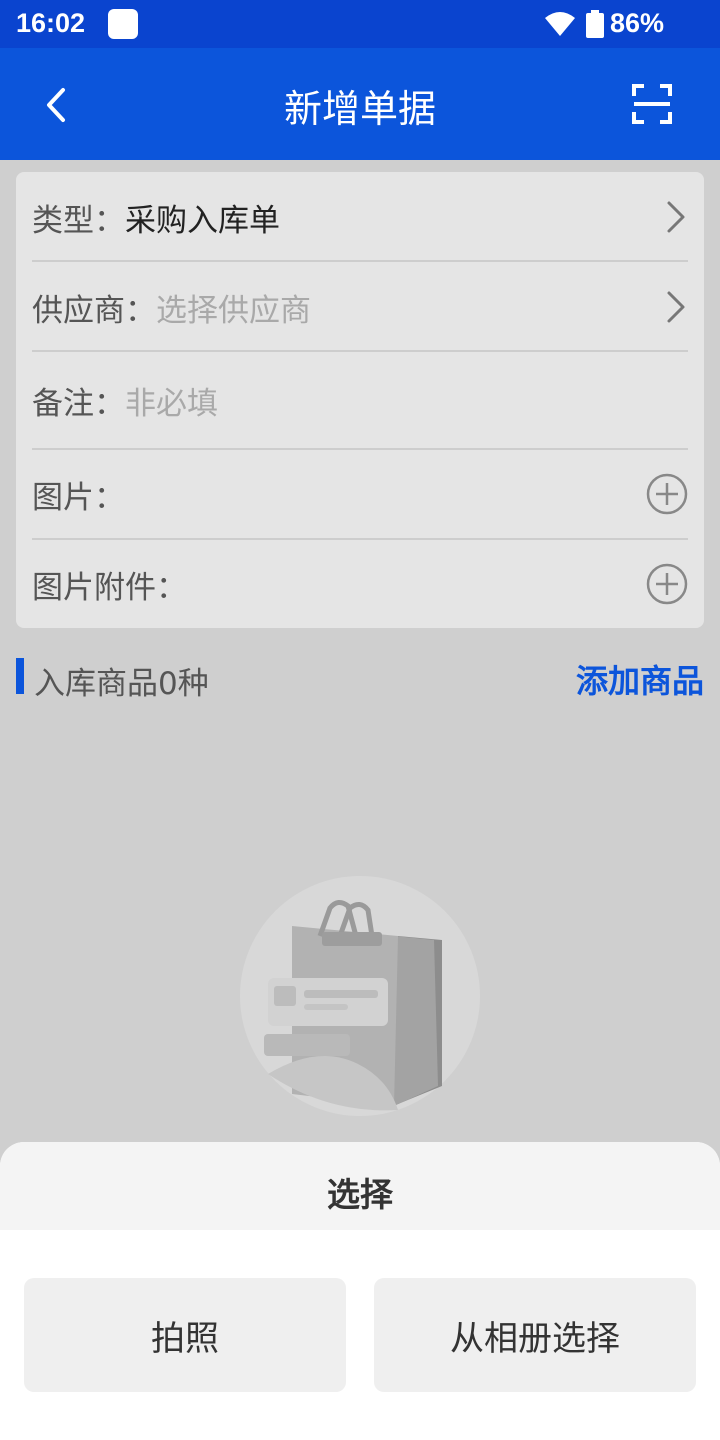 Image resolution: width=720 pixels, height=1440 pixels. Describe the element at coordinates (359, 109) in the screenshot. I see `page-title: 新增单据` at that location.